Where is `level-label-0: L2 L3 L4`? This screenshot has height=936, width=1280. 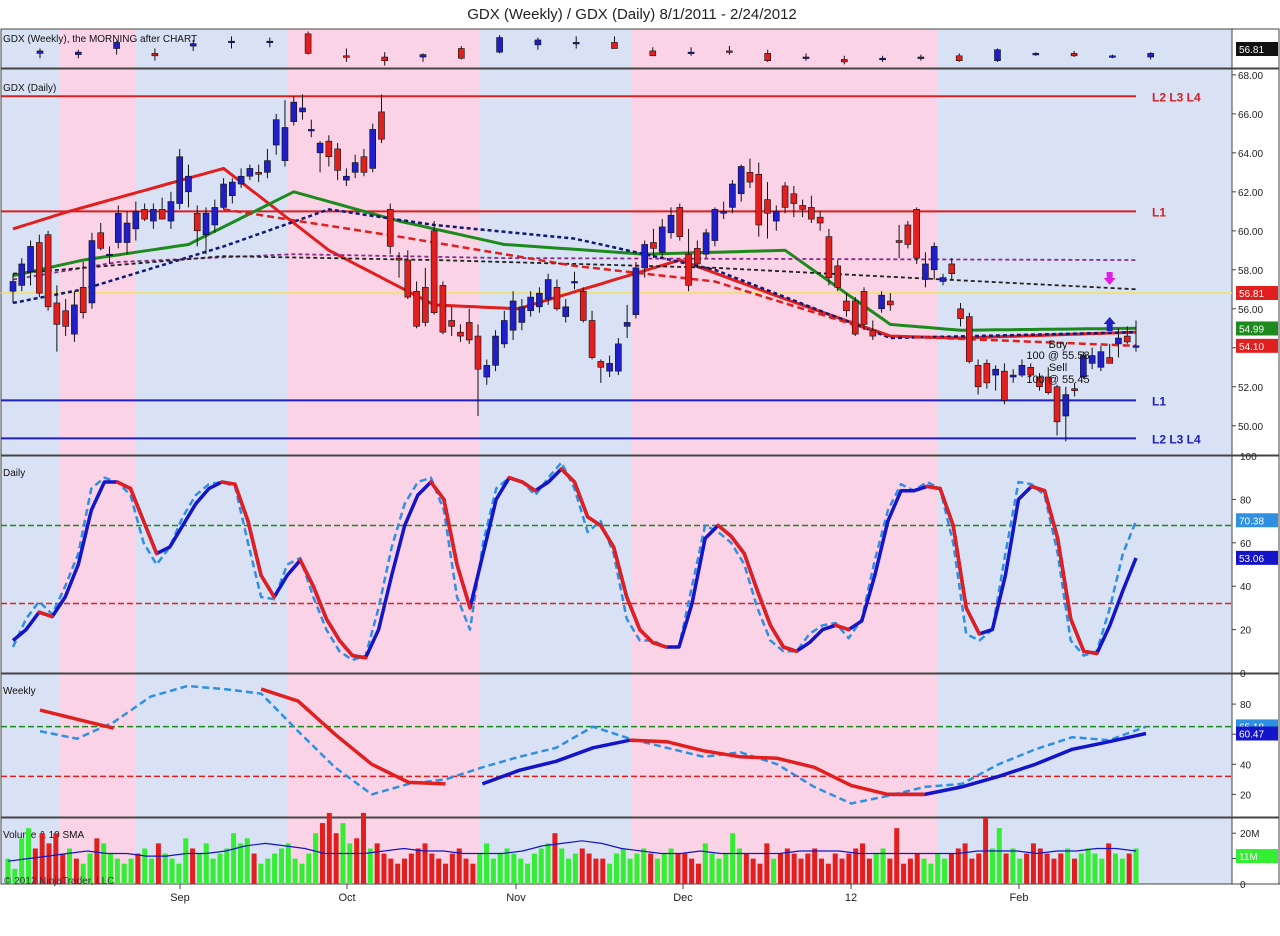
level-label-0: L2 L3 L4 is located at coordinates (1176, 97).